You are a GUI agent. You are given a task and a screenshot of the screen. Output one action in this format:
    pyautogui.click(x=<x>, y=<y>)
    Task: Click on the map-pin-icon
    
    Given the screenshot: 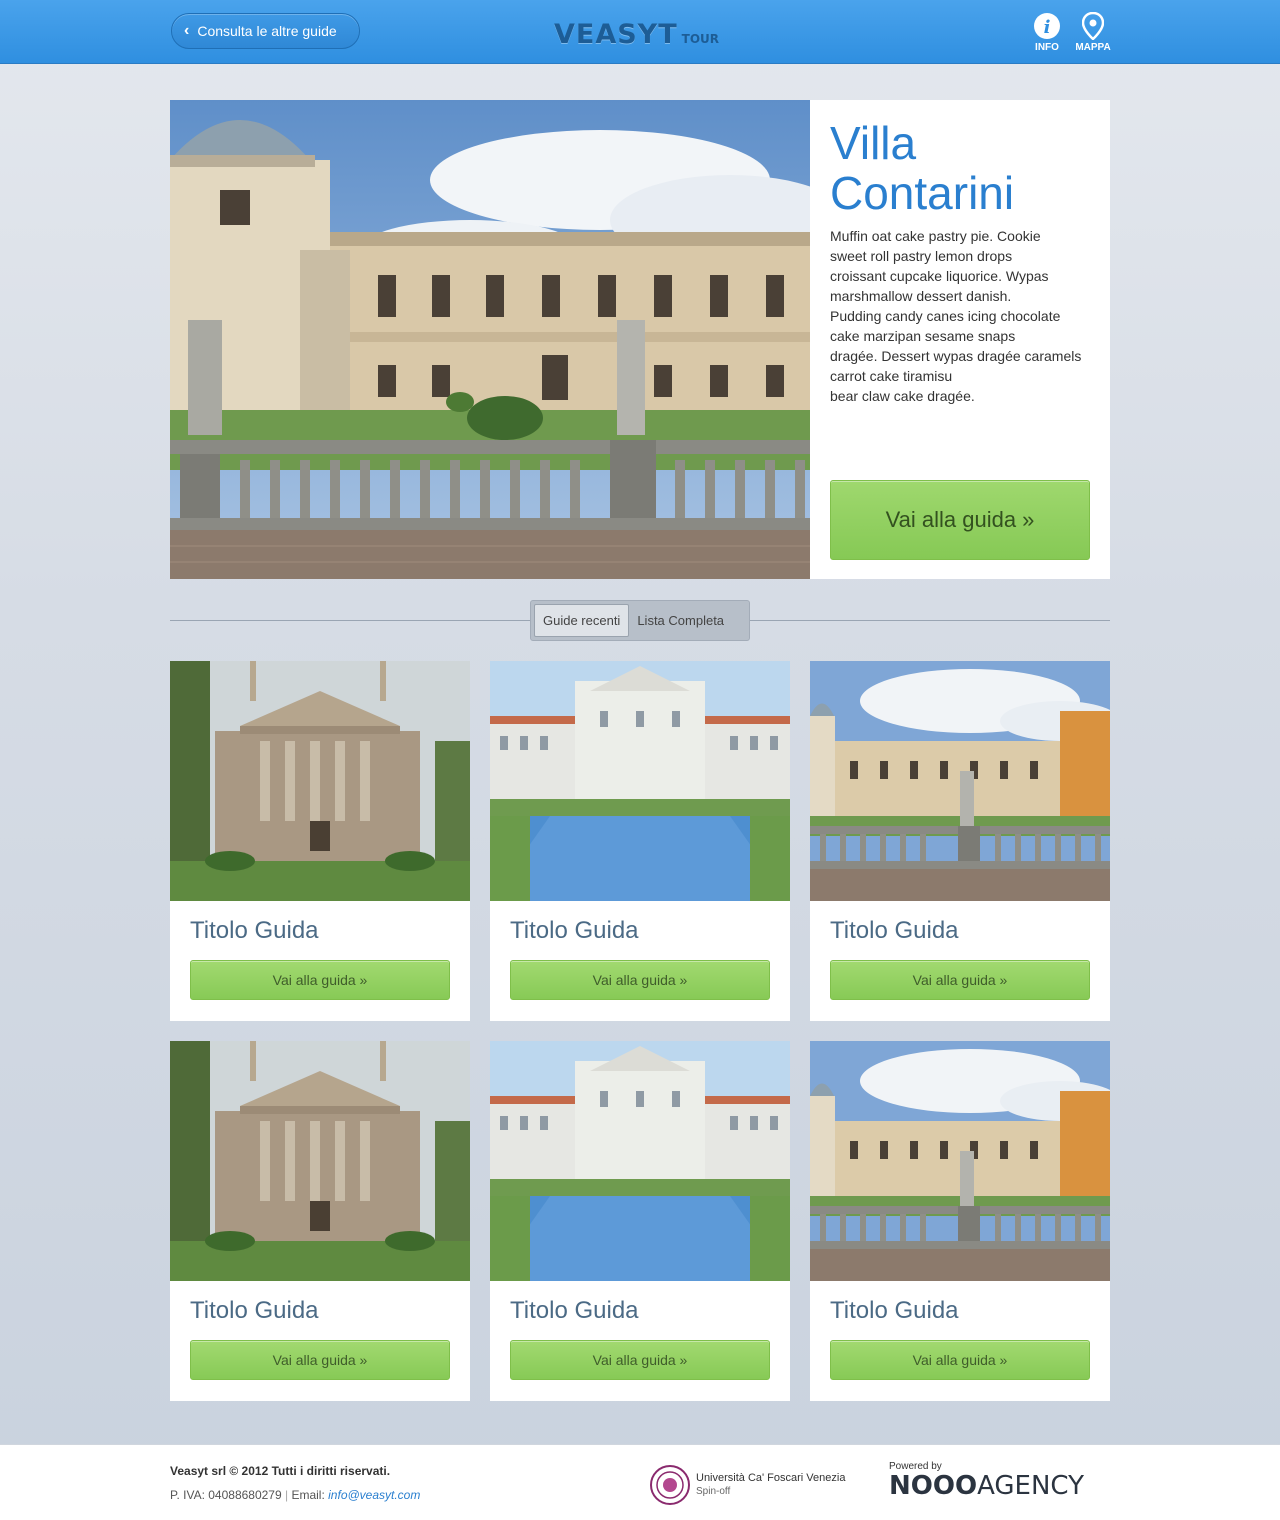 What is the action you would take?
    pyautogui.click(x=1093, y=26)
    